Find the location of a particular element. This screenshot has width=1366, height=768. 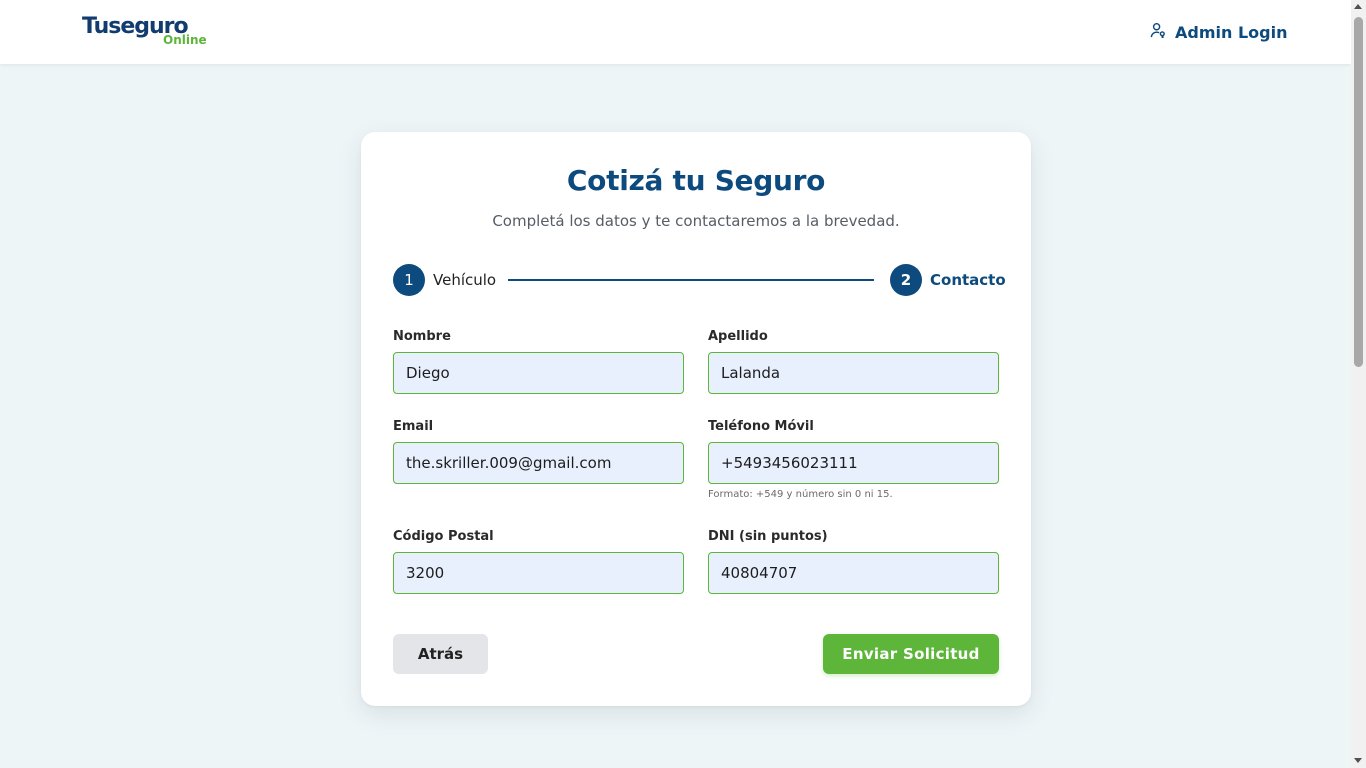

back-button: Atrás is located at coordinates (440, 654).